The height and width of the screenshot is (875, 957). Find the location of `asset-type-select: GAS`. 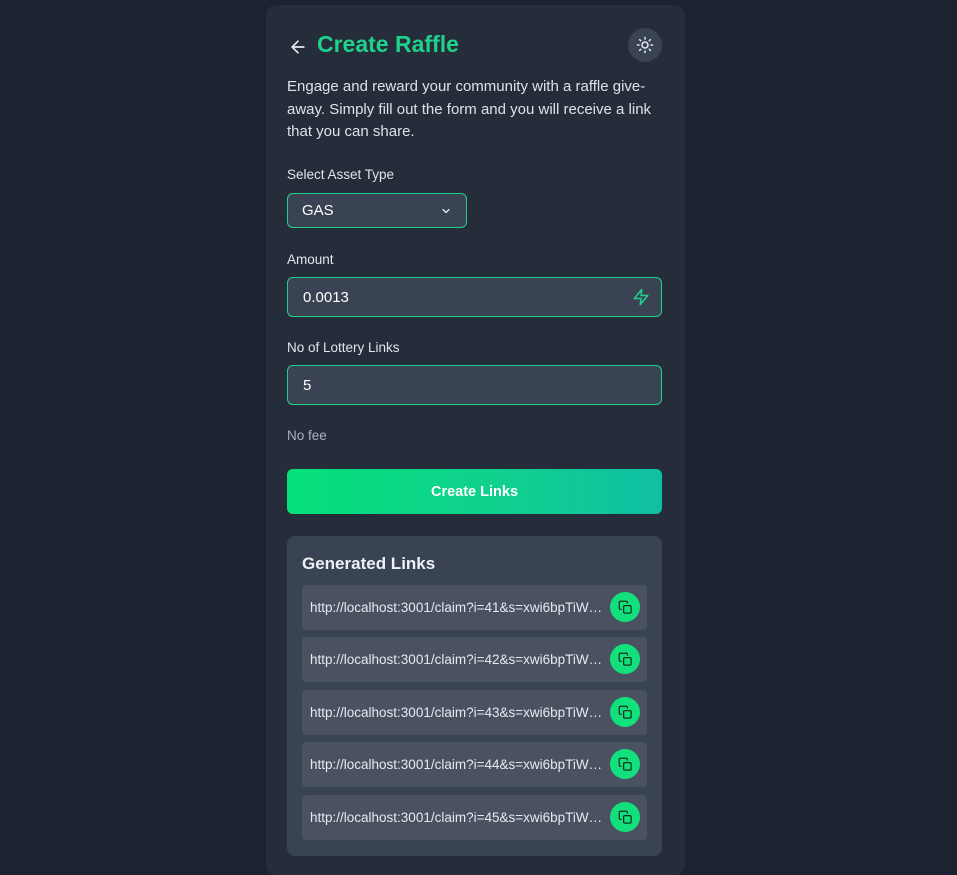

asset-type-select: GAS is located at coordinates (377, 210).